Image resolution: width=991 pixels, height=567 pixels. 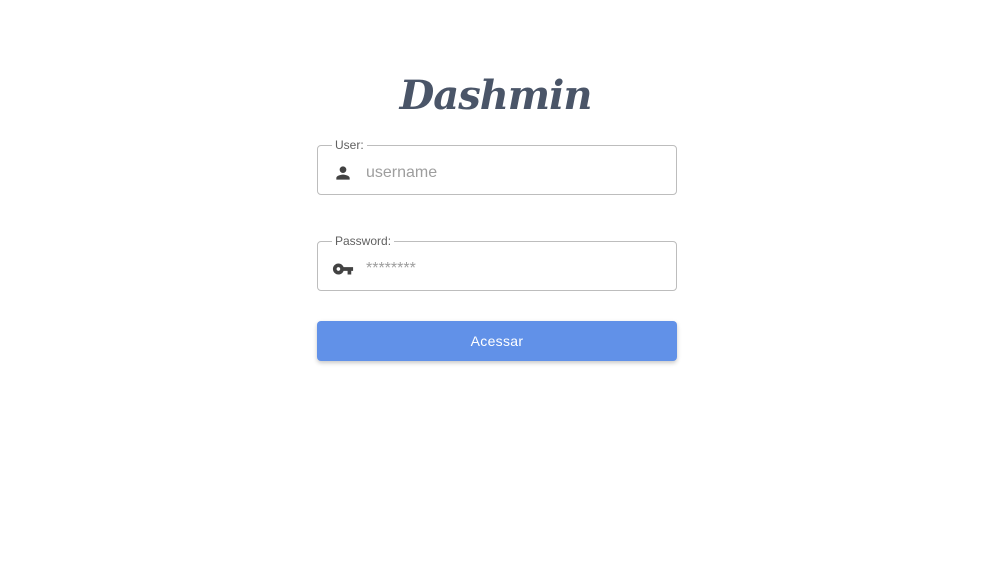 I want to click on person-icon, so click(x=343, y=173).